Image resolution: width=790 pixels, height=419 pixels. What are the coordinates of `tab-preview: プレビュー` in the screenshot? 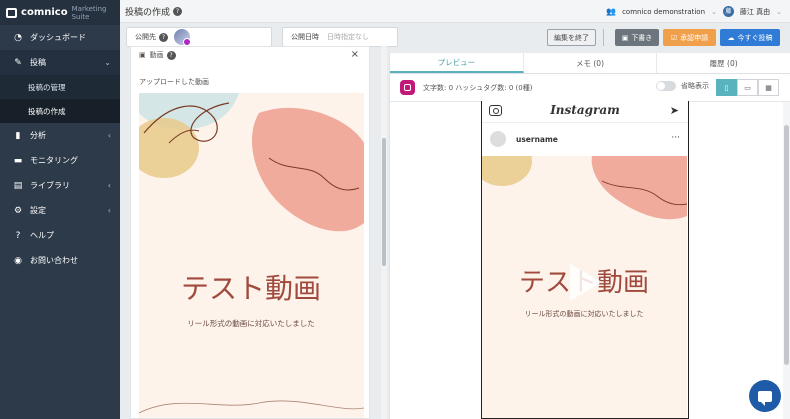 It's located at (457, 63).